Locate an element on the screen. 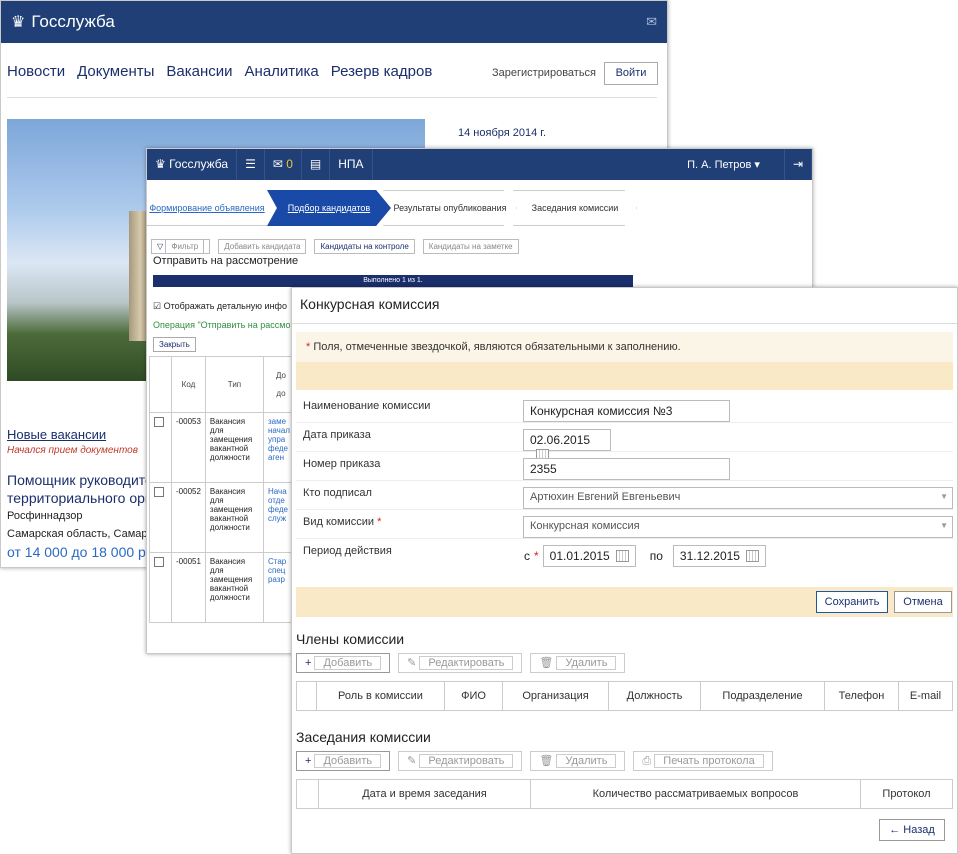 This screenshot has height=854, width=958. nav-documents: Документы is located at coordinates (115, 71).